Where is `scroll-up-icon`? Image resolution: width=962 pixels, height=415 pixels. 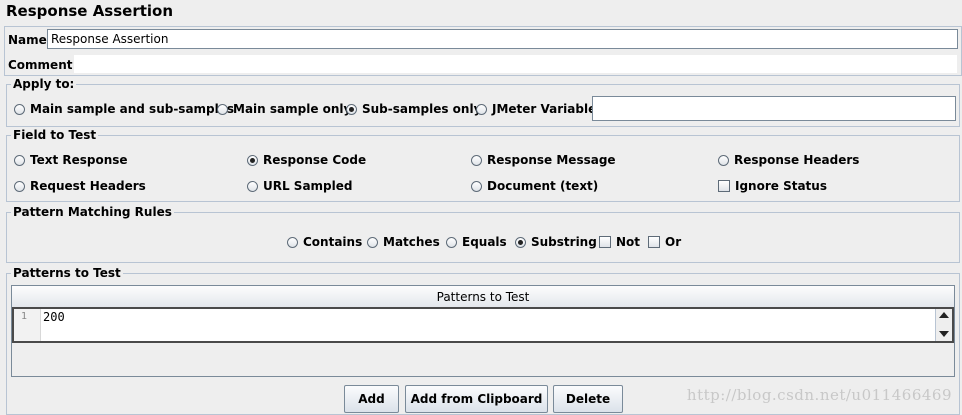 scroll-up-icon is located at coordinates (944, 315).